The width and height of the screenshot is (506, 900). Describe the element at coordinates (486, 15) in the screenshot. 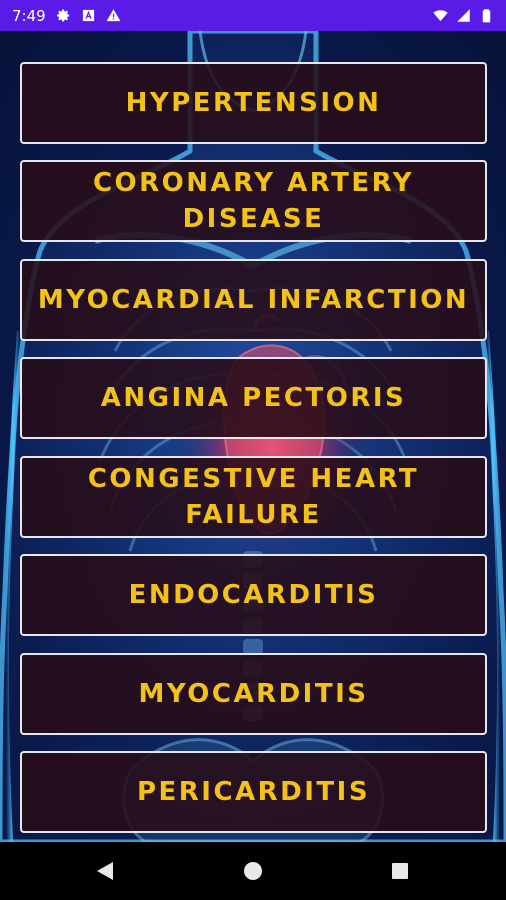

I see `battery-icon` at that location.